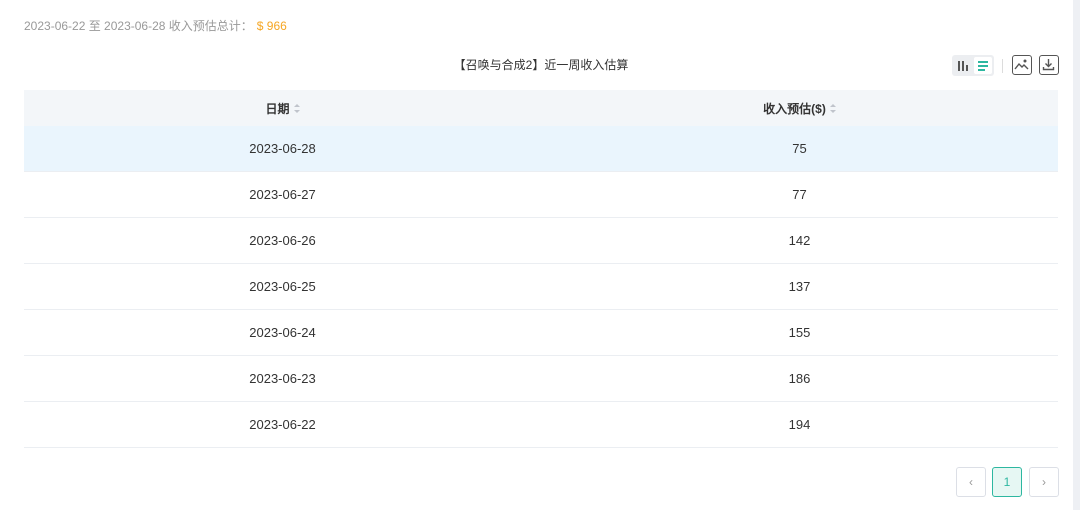  Describe the element at coordinates (1007, 482) in the screenshot. I see `page-1-button: 1` at that location.